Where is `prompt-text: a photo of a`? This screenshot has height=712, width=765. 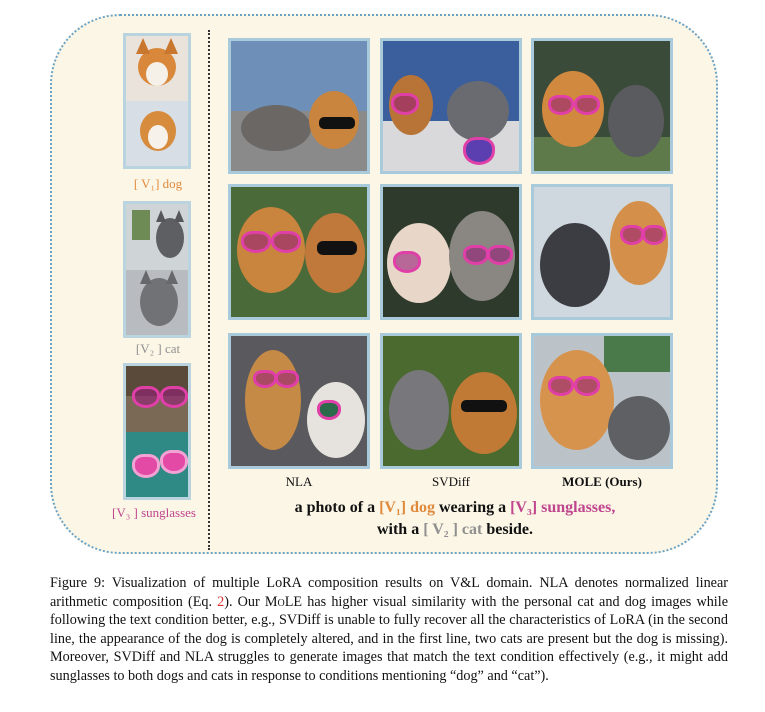 prompt-text: a photo of a is located at coordinates (337, 507).